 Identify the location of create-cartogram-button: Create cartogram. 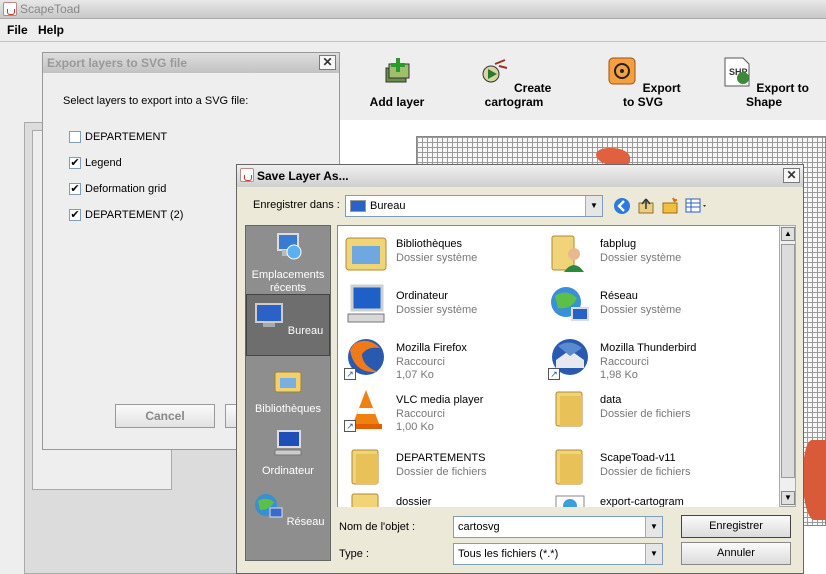
(514, 82).